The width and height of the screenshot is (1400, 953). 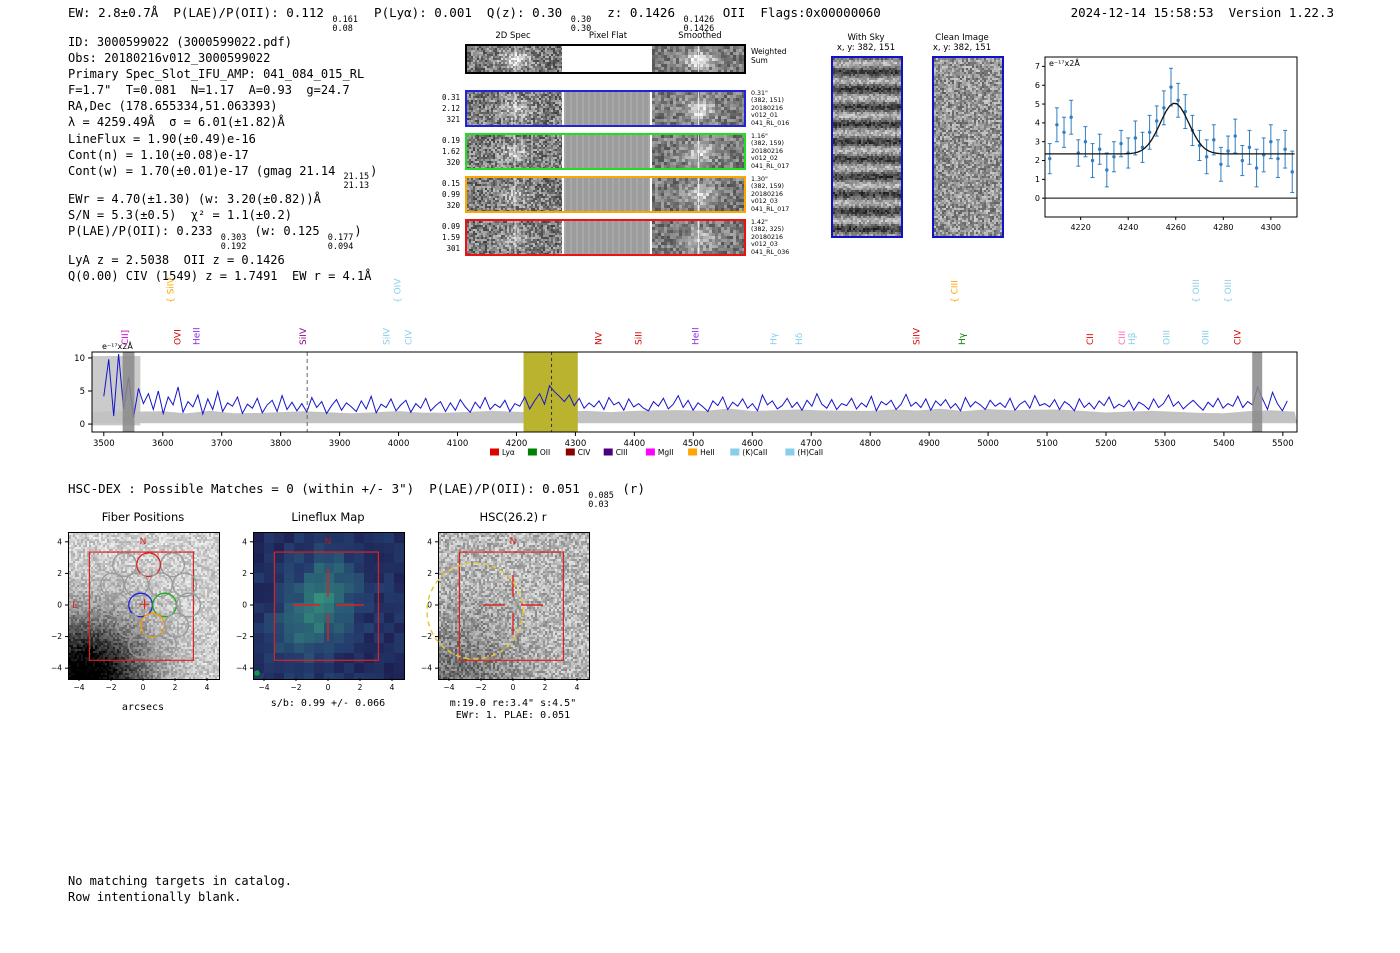 I want to click on svg-text: 1, so click(x=1037, y=179).